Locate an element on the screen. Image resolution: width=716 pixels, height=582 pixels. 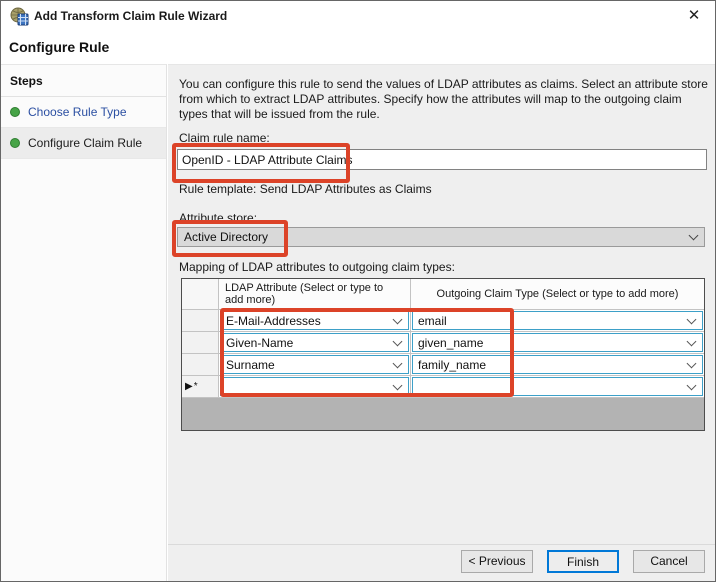
page-header: Configure Rule is located at coordinates (358, 47).